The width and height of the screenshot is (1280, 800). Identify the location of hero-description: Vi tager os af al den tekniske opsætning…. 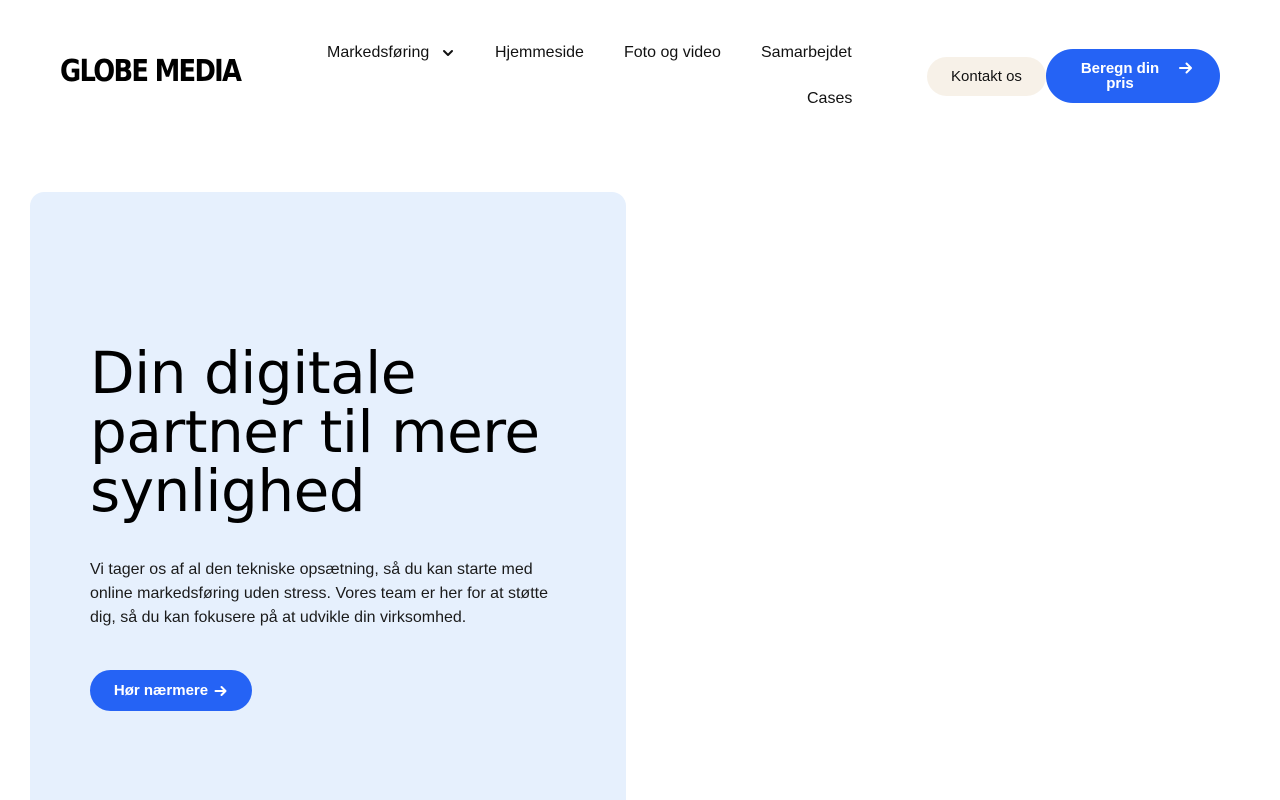
(319, 593).